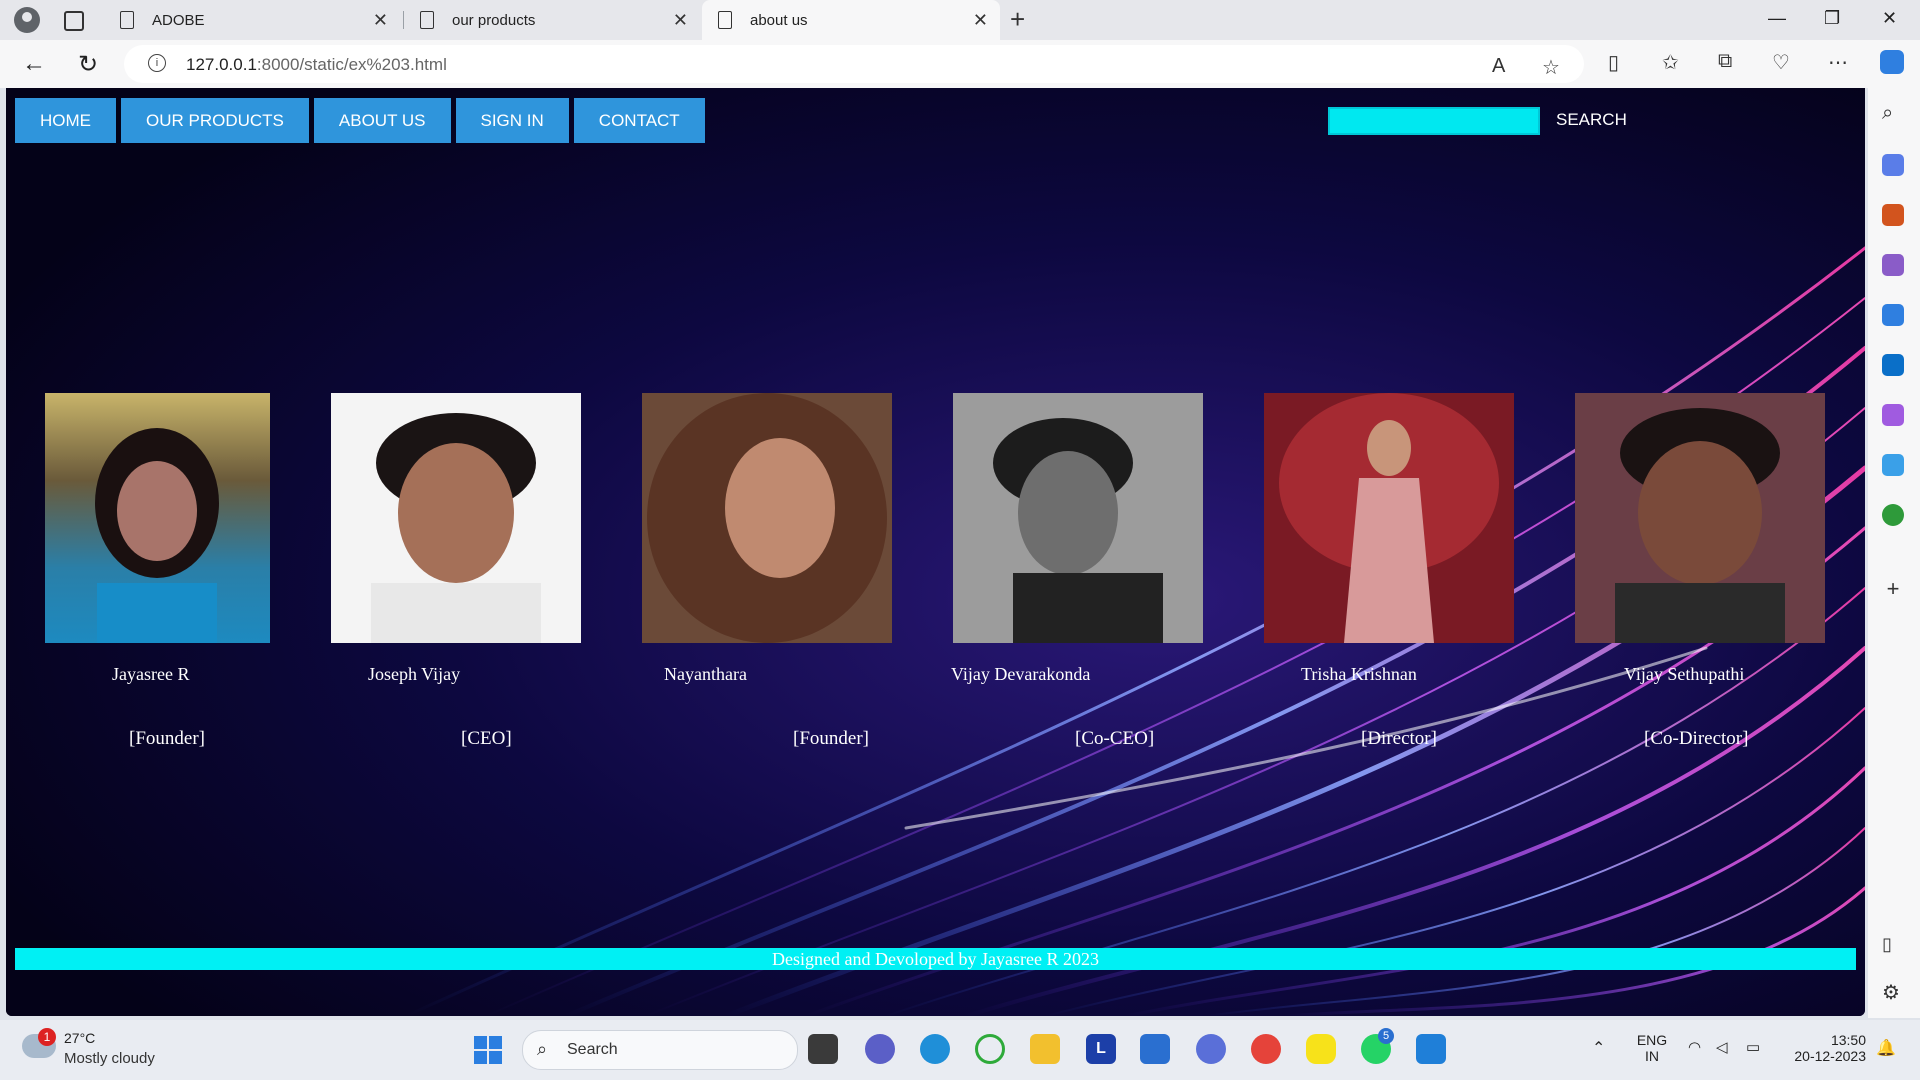 The height and width of the screenshot is (1080, 1920). What do you see at coordinates (1893, 265) in the screenshot?
I see `games-icon` at bounding box center [1893, 265].